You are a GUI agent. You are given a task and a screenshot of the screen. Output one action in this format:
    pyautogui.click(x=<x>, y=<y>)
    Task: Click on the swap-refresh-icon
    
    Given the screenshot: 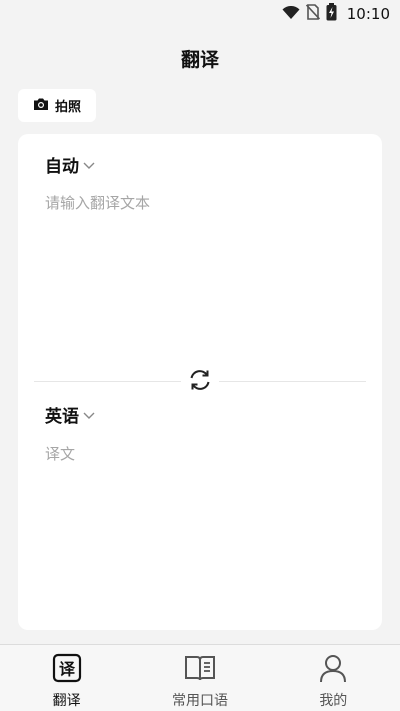 What is the action you would take?
    pyautogui.click(x=200, y=382)
    